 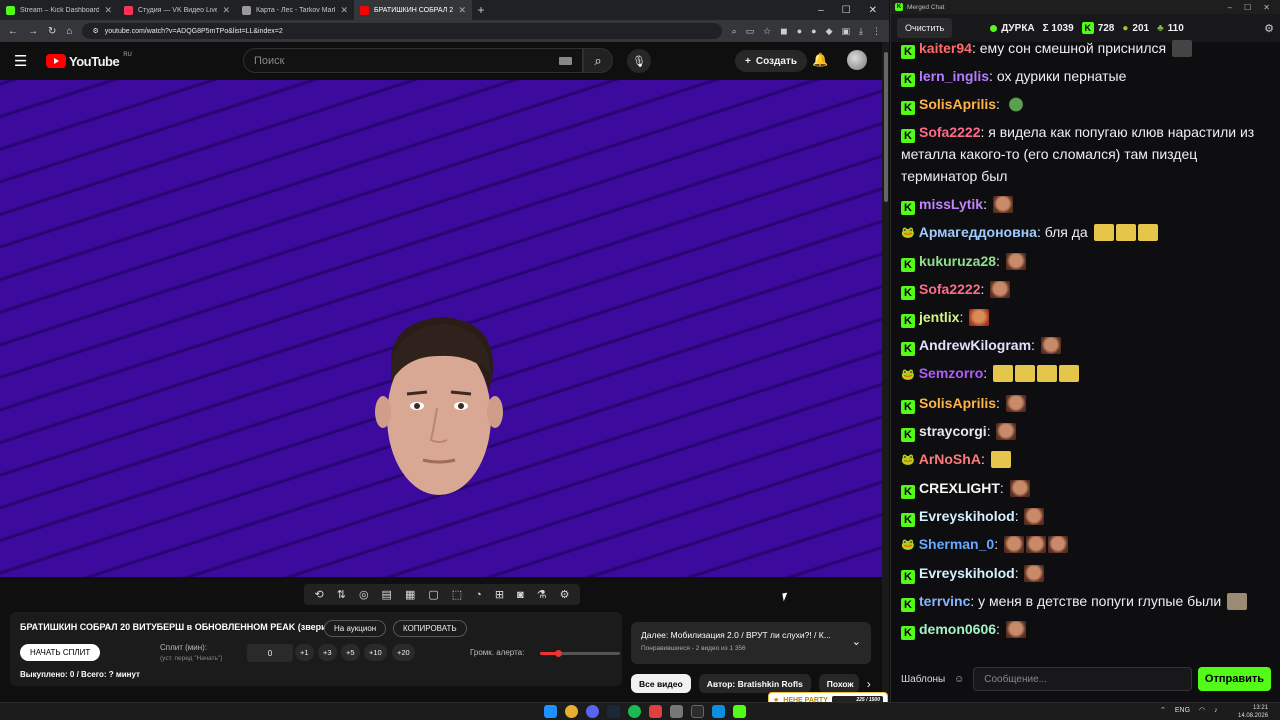 What do you see at coordinates (886, 127) in the screenshot?
I see `scrollbar-thumb` at bounding box center [886, 127].